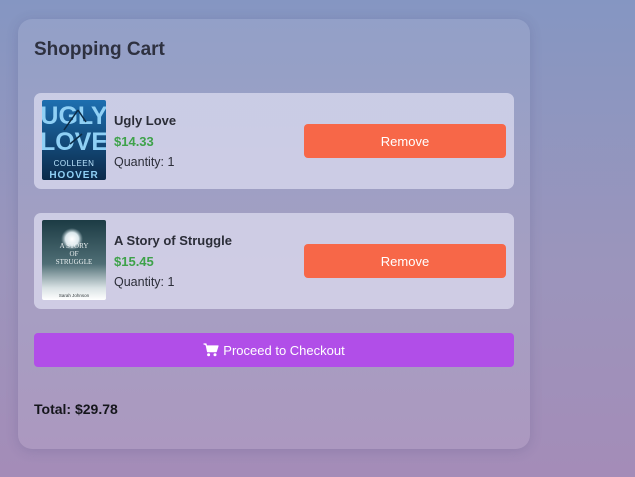 This screenshot has height=477, width=635. Describe the element at coordinates (73, 175) in the screenshot. I see `cover-author-last: HOOVER` at that location.